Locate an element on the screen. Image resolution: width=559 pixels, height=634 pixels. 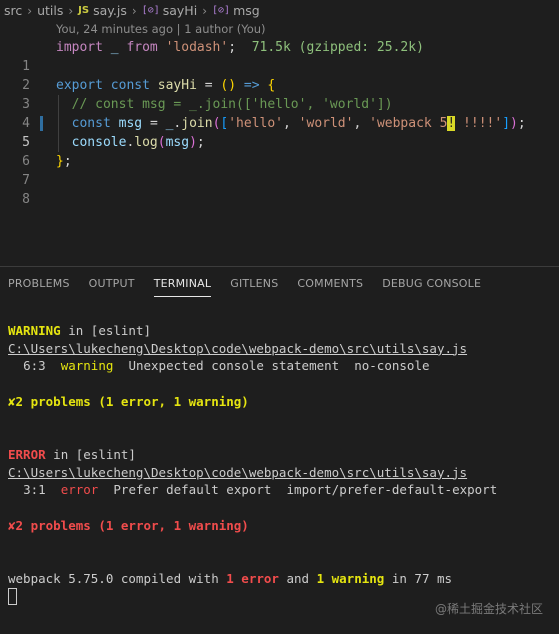
issue-message: Prefer default export is located at coordinates (192, 490).